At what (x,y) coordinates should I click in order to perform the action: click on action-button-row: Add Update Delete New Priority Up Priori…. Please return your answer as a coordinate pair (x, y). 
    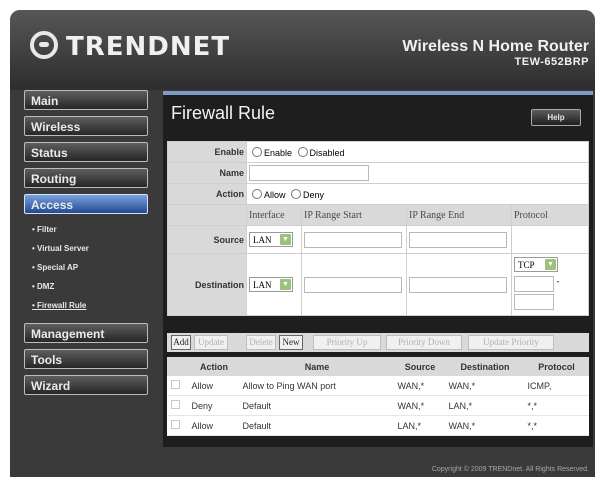
    Looking at the image, I should click on (378, 342).